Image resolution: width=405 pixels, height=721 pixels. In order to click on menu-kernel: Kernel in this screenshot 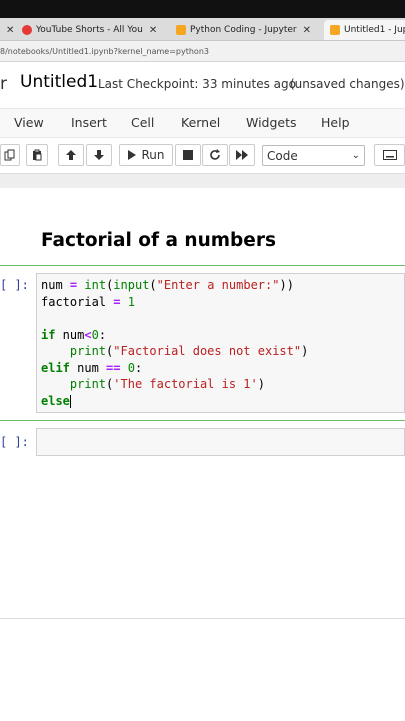, I will do `click(200, 122)`.